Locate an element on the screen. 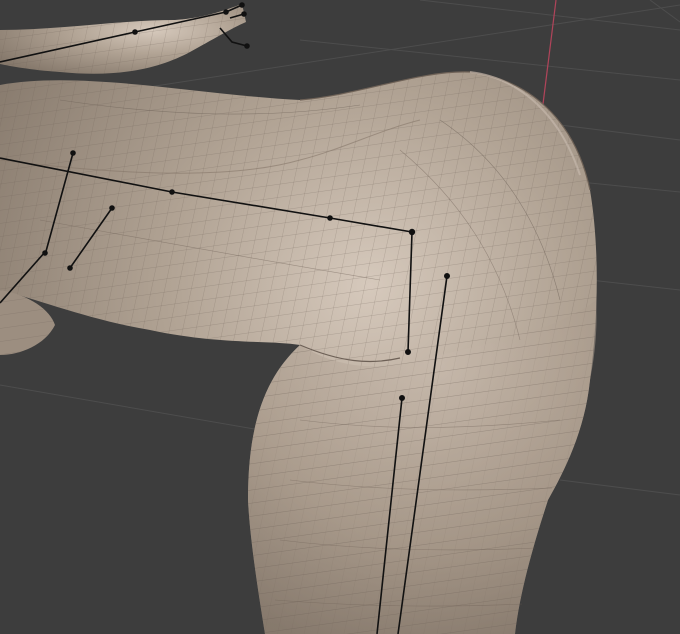 The height and width of the screenshot is (634, 680). y-axis-line is located at coordinates (548, 60).